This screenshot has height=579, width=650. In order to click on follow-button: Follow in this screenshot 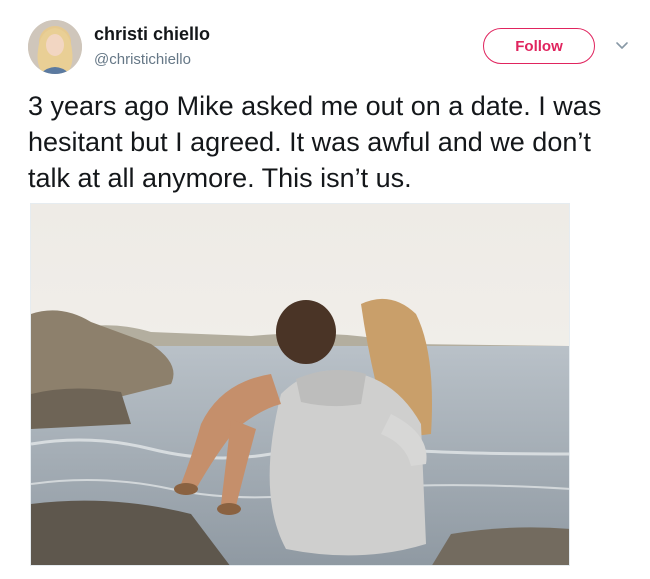, I will do `click(539, 46)`.